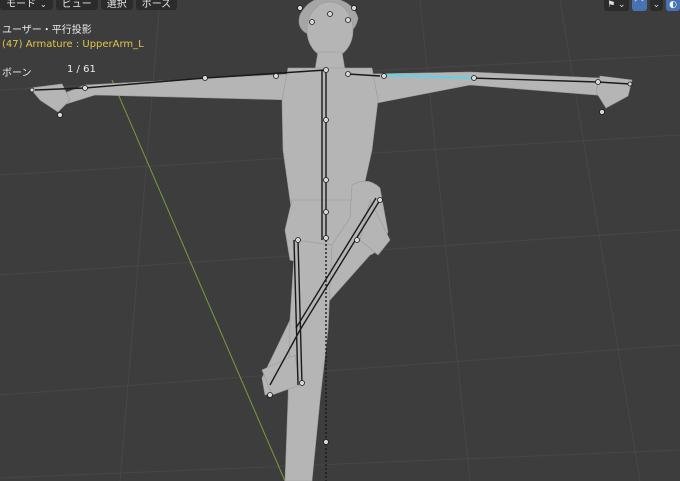 Image resolution: width=680 pixels, height=481 pixels. I want to click on mode-menu-label: モード, so click(21, 5).